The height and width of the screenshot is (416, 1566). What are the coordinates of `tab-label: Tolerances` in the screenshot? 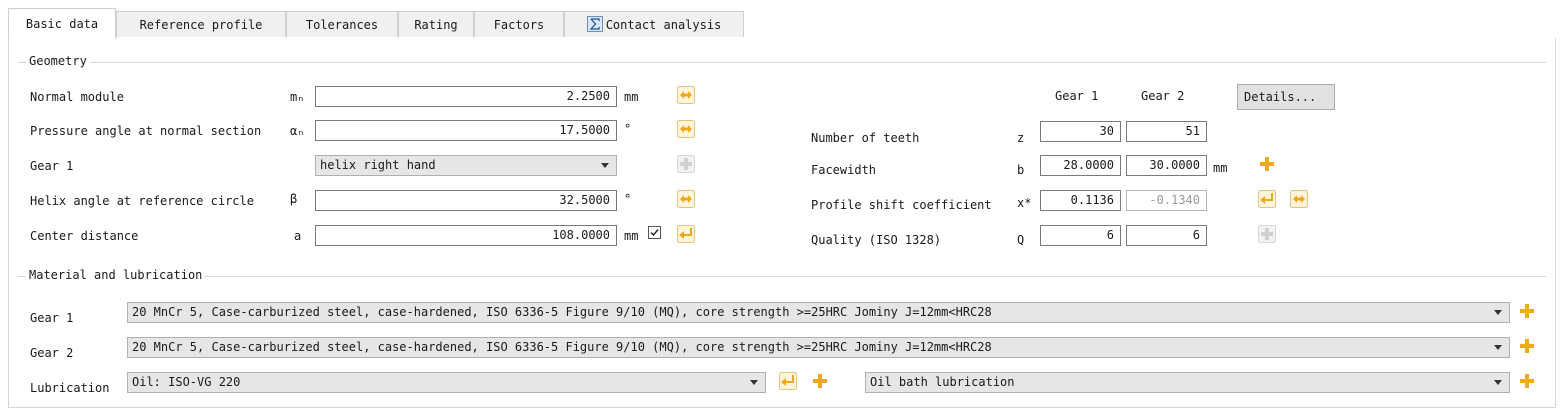 It's located at (342, 25).